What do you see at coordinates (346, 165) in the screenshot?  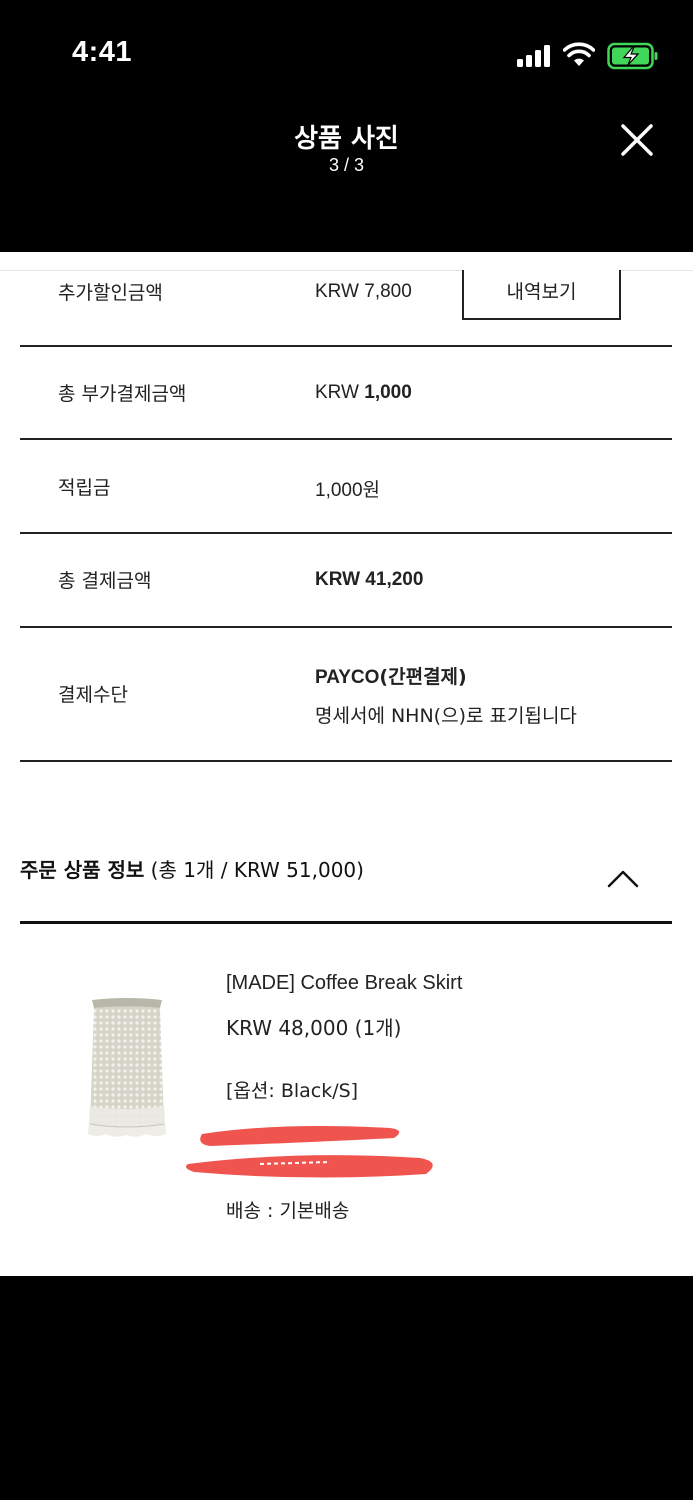 I see `photo-counter: 3 / 3` at bounding box center [346, 165].